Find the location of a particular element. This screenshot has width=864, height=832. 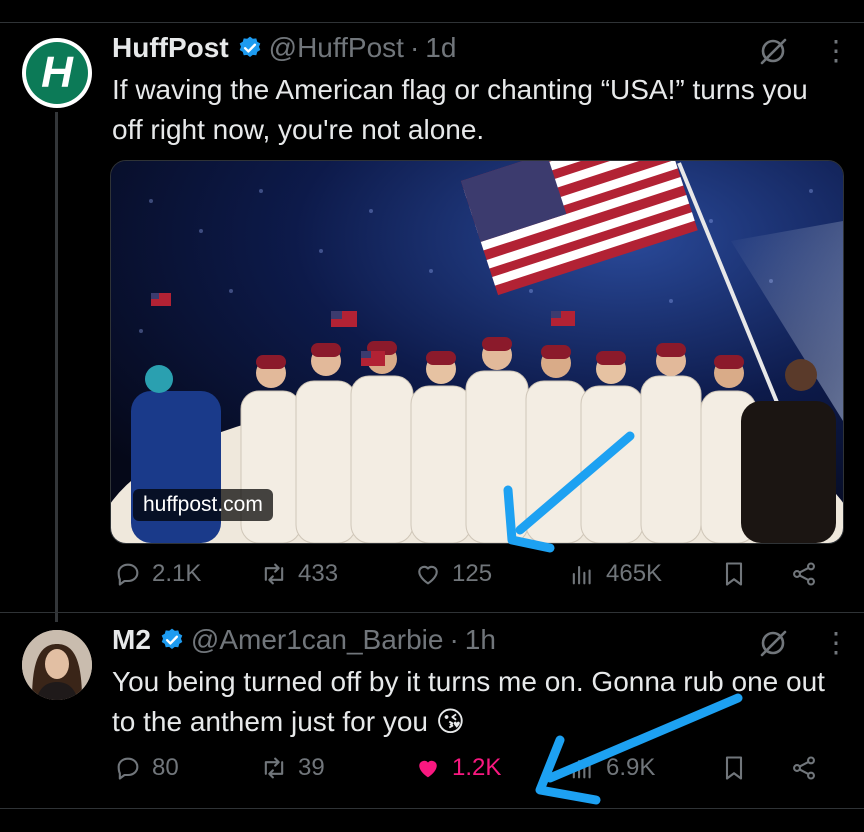

avatar is located at coordinates (57, 665).